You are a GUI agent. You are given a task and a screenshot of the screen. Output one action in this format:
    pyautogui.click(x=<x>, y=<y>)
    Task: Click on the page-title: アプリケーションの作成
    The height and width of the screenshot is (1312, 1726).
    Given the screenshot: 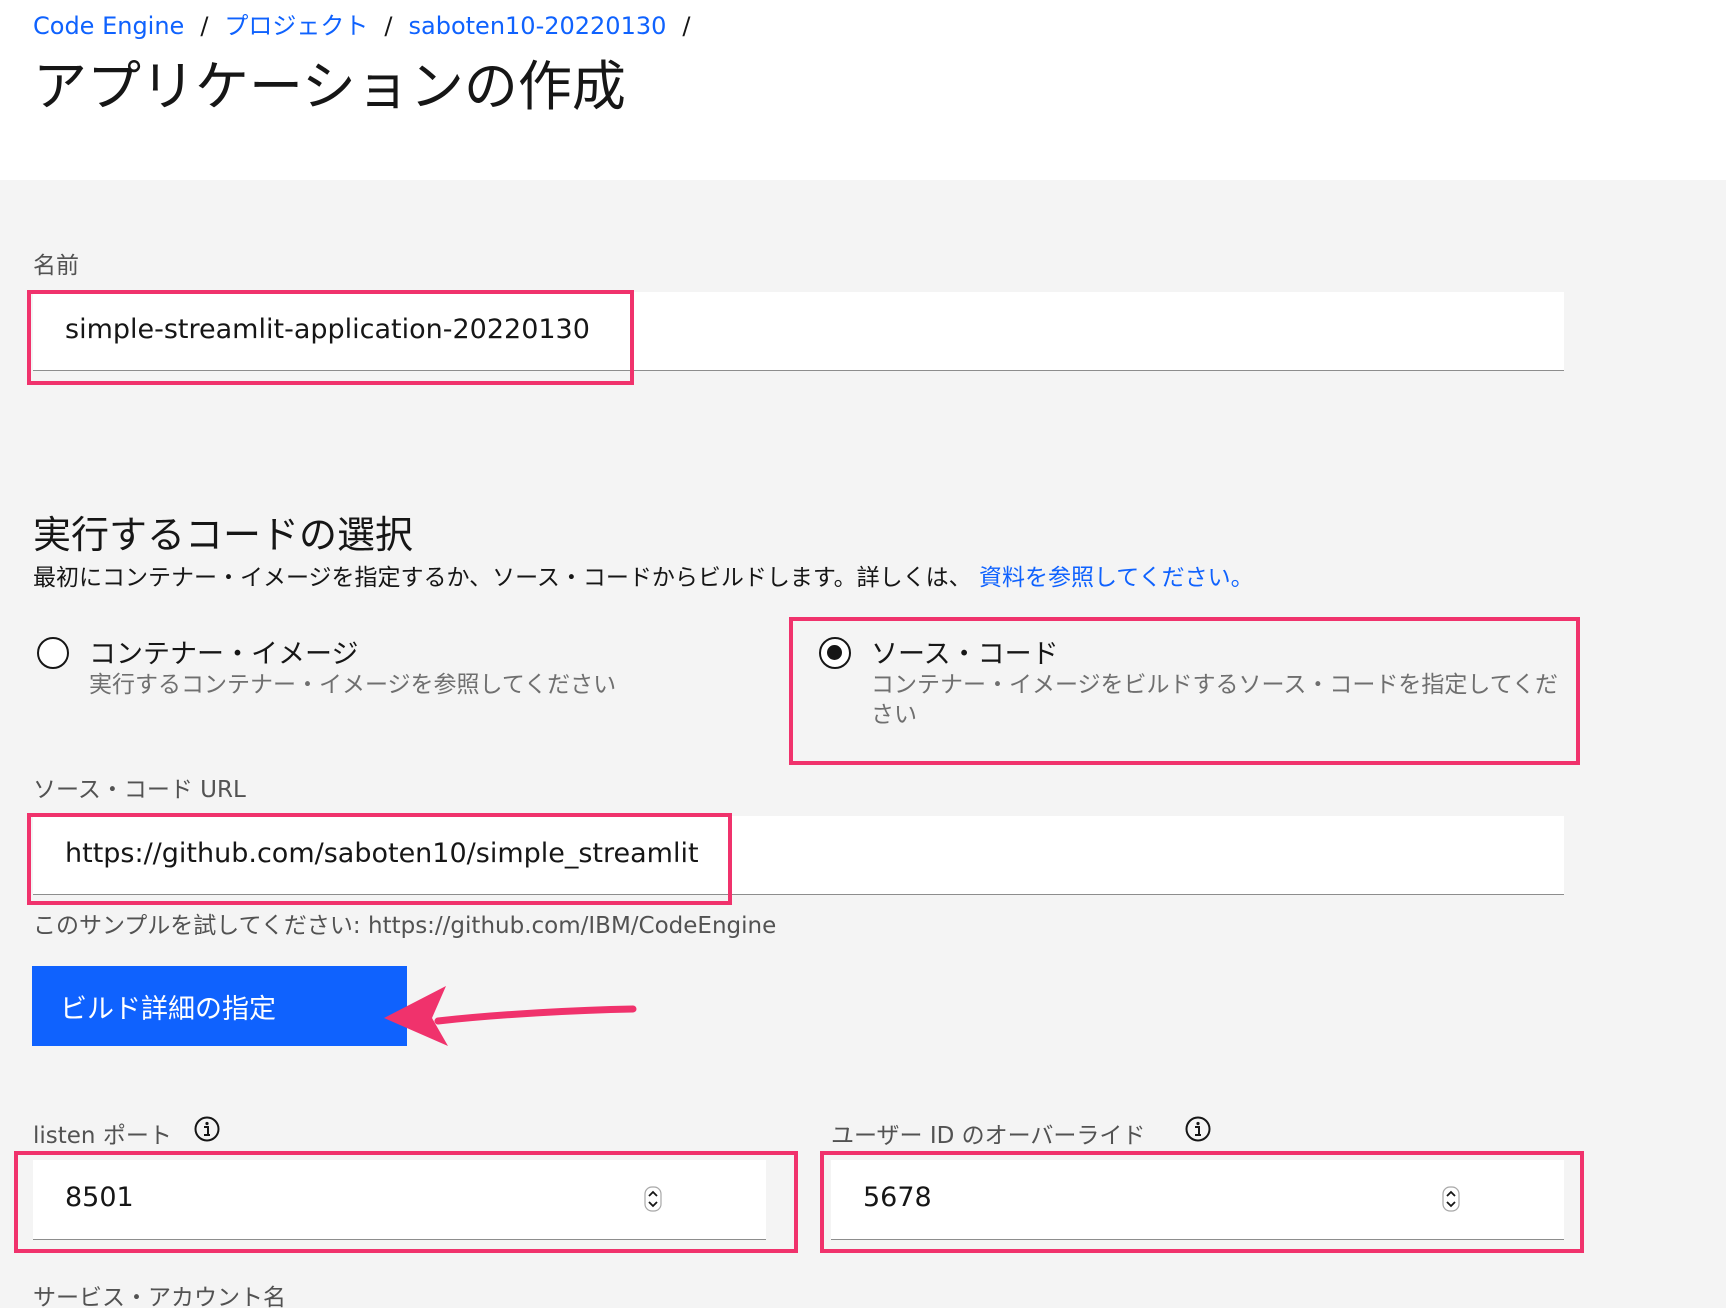 What is the action you would take?
    pyautogui.click(x=329, y=86)
    